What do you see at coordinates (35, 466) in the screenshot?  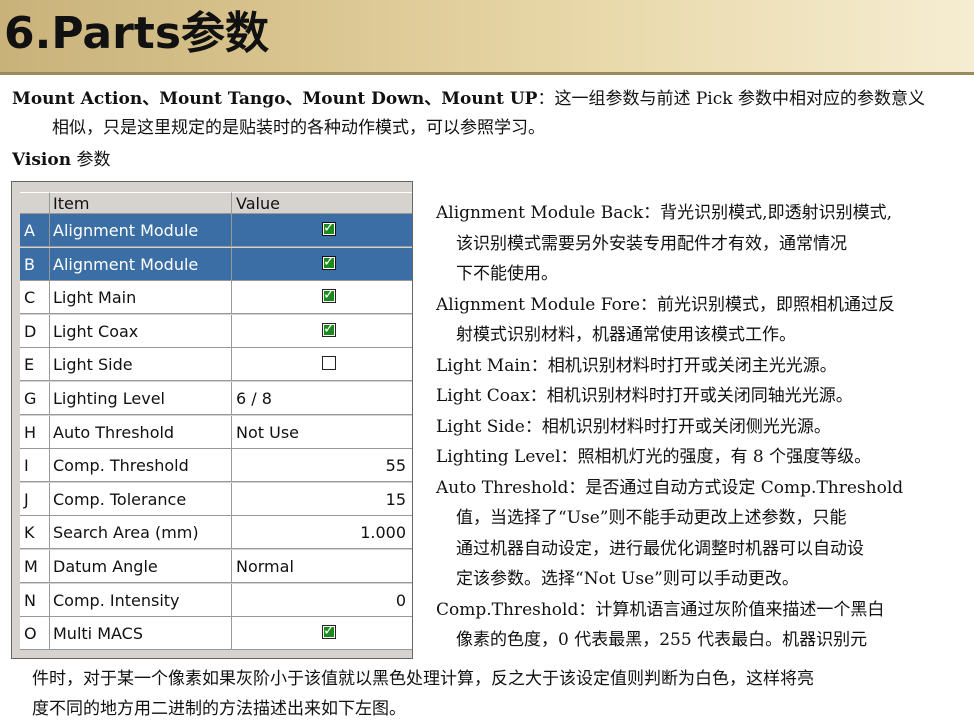 I see `row-key: I` at bounding box center [35, 466].